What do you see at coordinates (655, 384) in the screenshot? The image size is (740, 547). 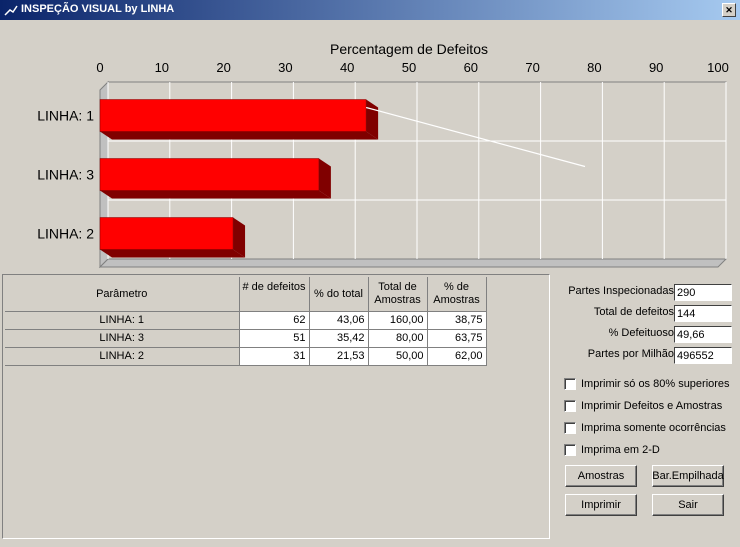 I see `option-label: Imprimir só os 80% superiores` at bounding box center [655, 384].